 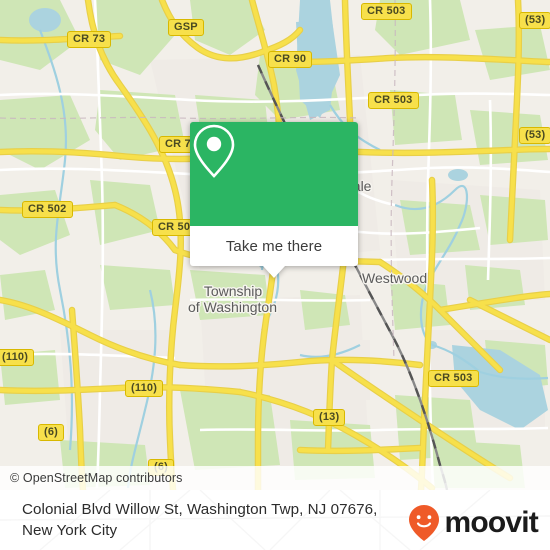 I want to click on road-shield: CR 502, so click(x=47, y=209).